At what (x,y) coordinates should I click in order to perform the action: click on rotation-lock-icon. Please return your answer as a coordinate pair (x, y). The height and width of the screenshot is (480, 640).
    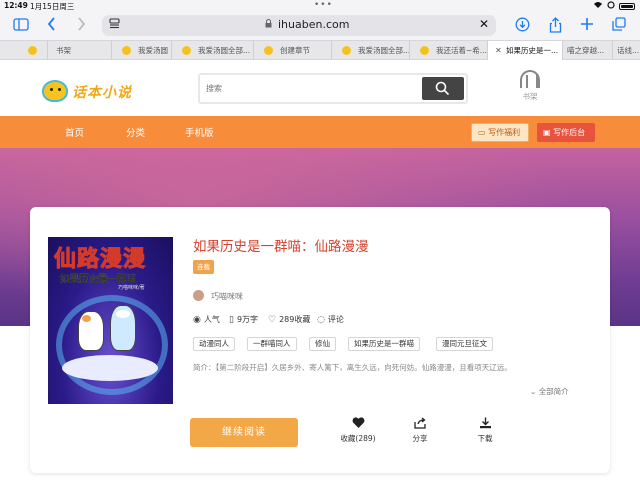
    Looking at the image, I should click on (611, 6).